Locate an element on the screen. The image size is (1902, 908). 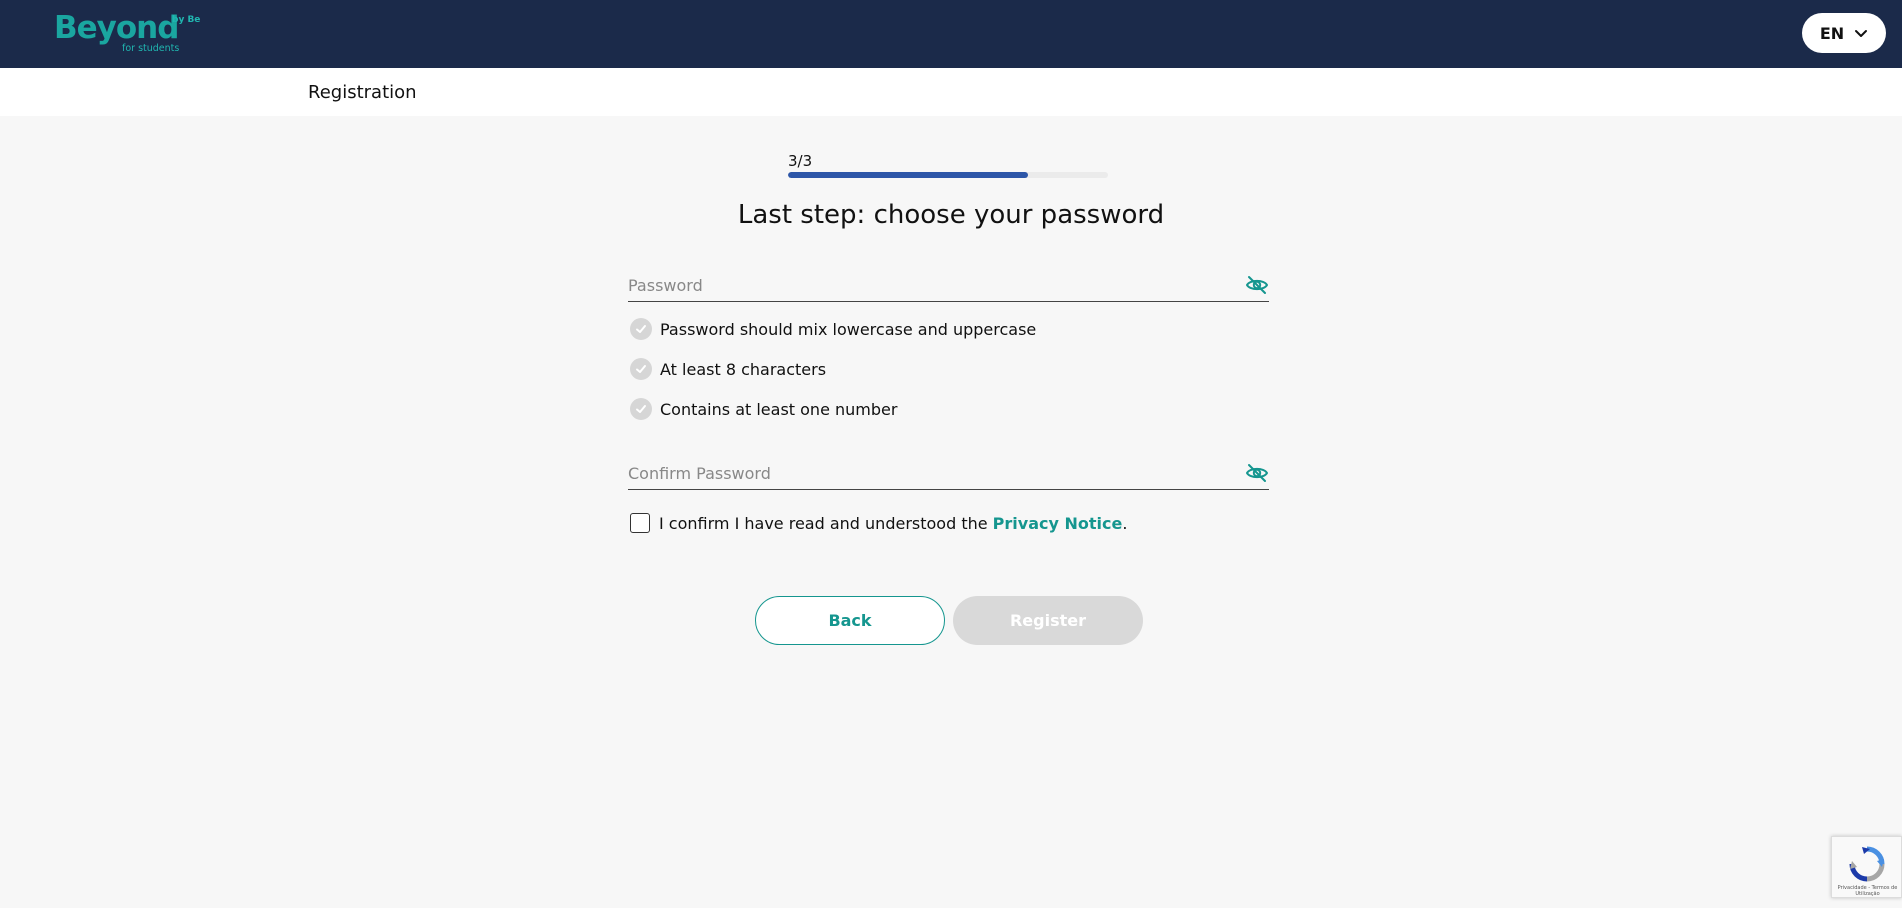
recaptcha-badge: Privacidade - Termos de Utilização is located at coordinates (1866, 867).